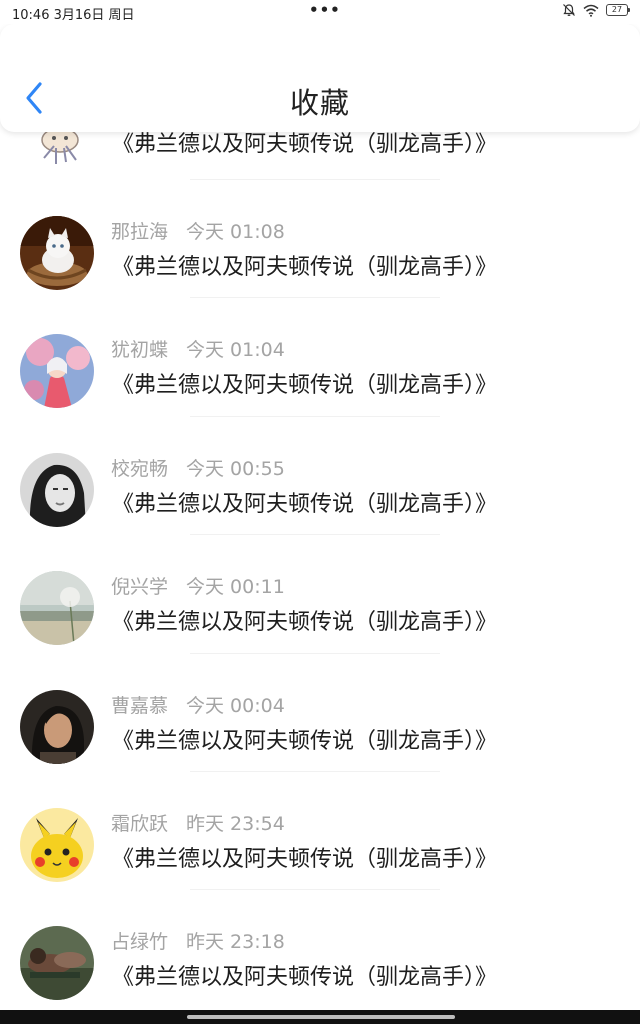 The height and width of the screenshot is (1024, 640). What do you see at coordinates (140, 232) in the screenshot?
I see `user-name: 那拉海` at bounding box center [140, 232].